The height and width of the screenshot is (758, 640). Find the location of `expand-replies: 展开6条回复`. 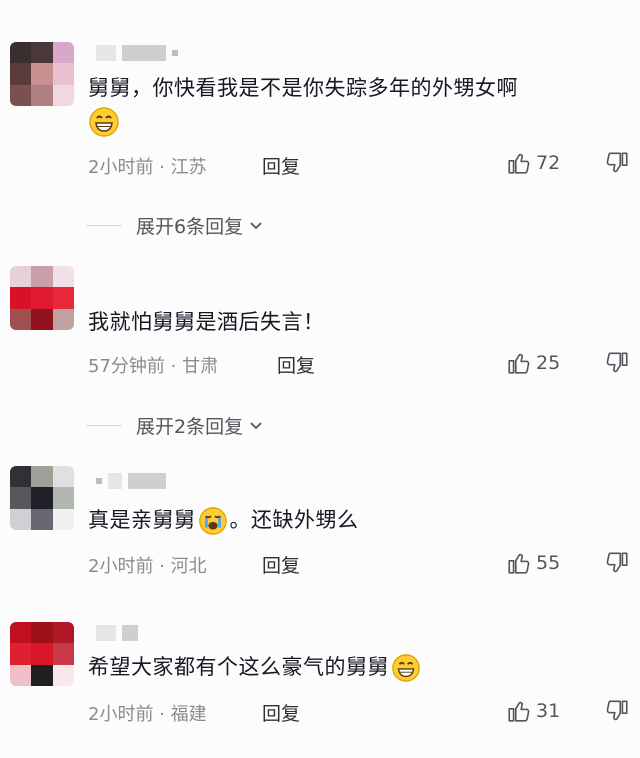

expand-replies: 展开6条回复 is located at coordinates (175, 225).